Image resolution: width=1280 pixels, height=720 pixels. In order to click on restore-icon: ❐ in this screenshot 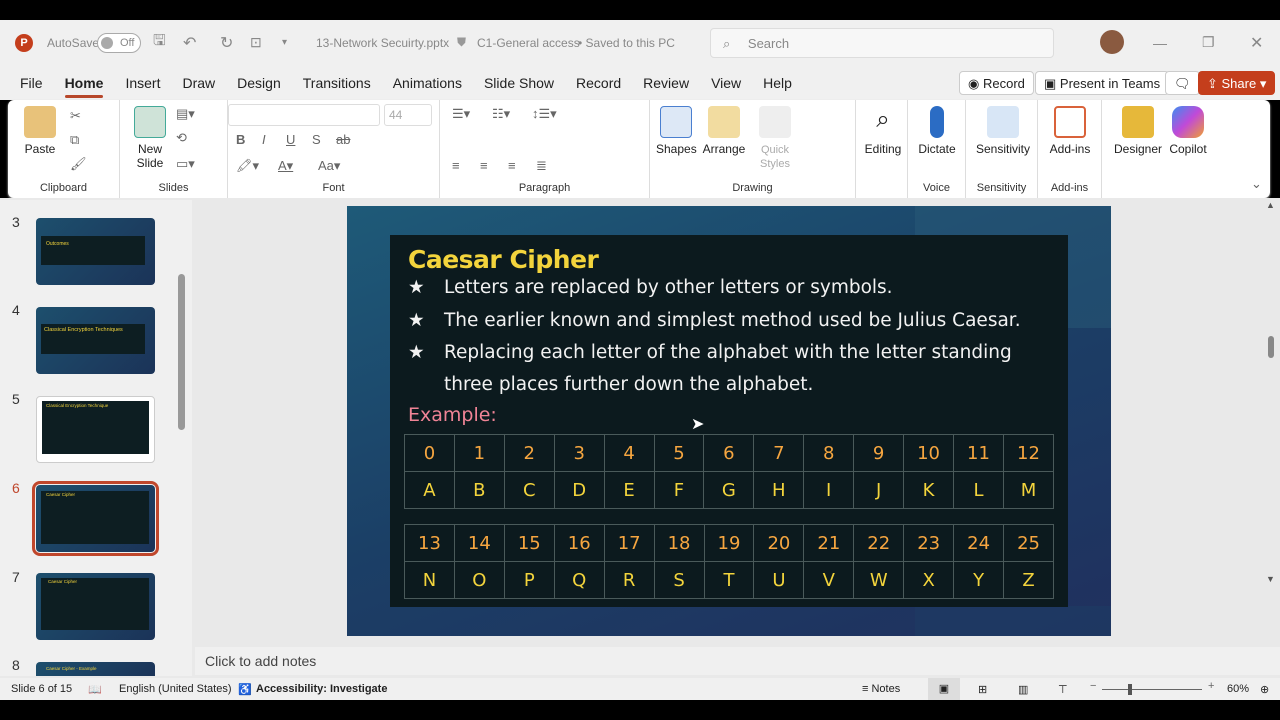, I will do `click(1208, 42)`.